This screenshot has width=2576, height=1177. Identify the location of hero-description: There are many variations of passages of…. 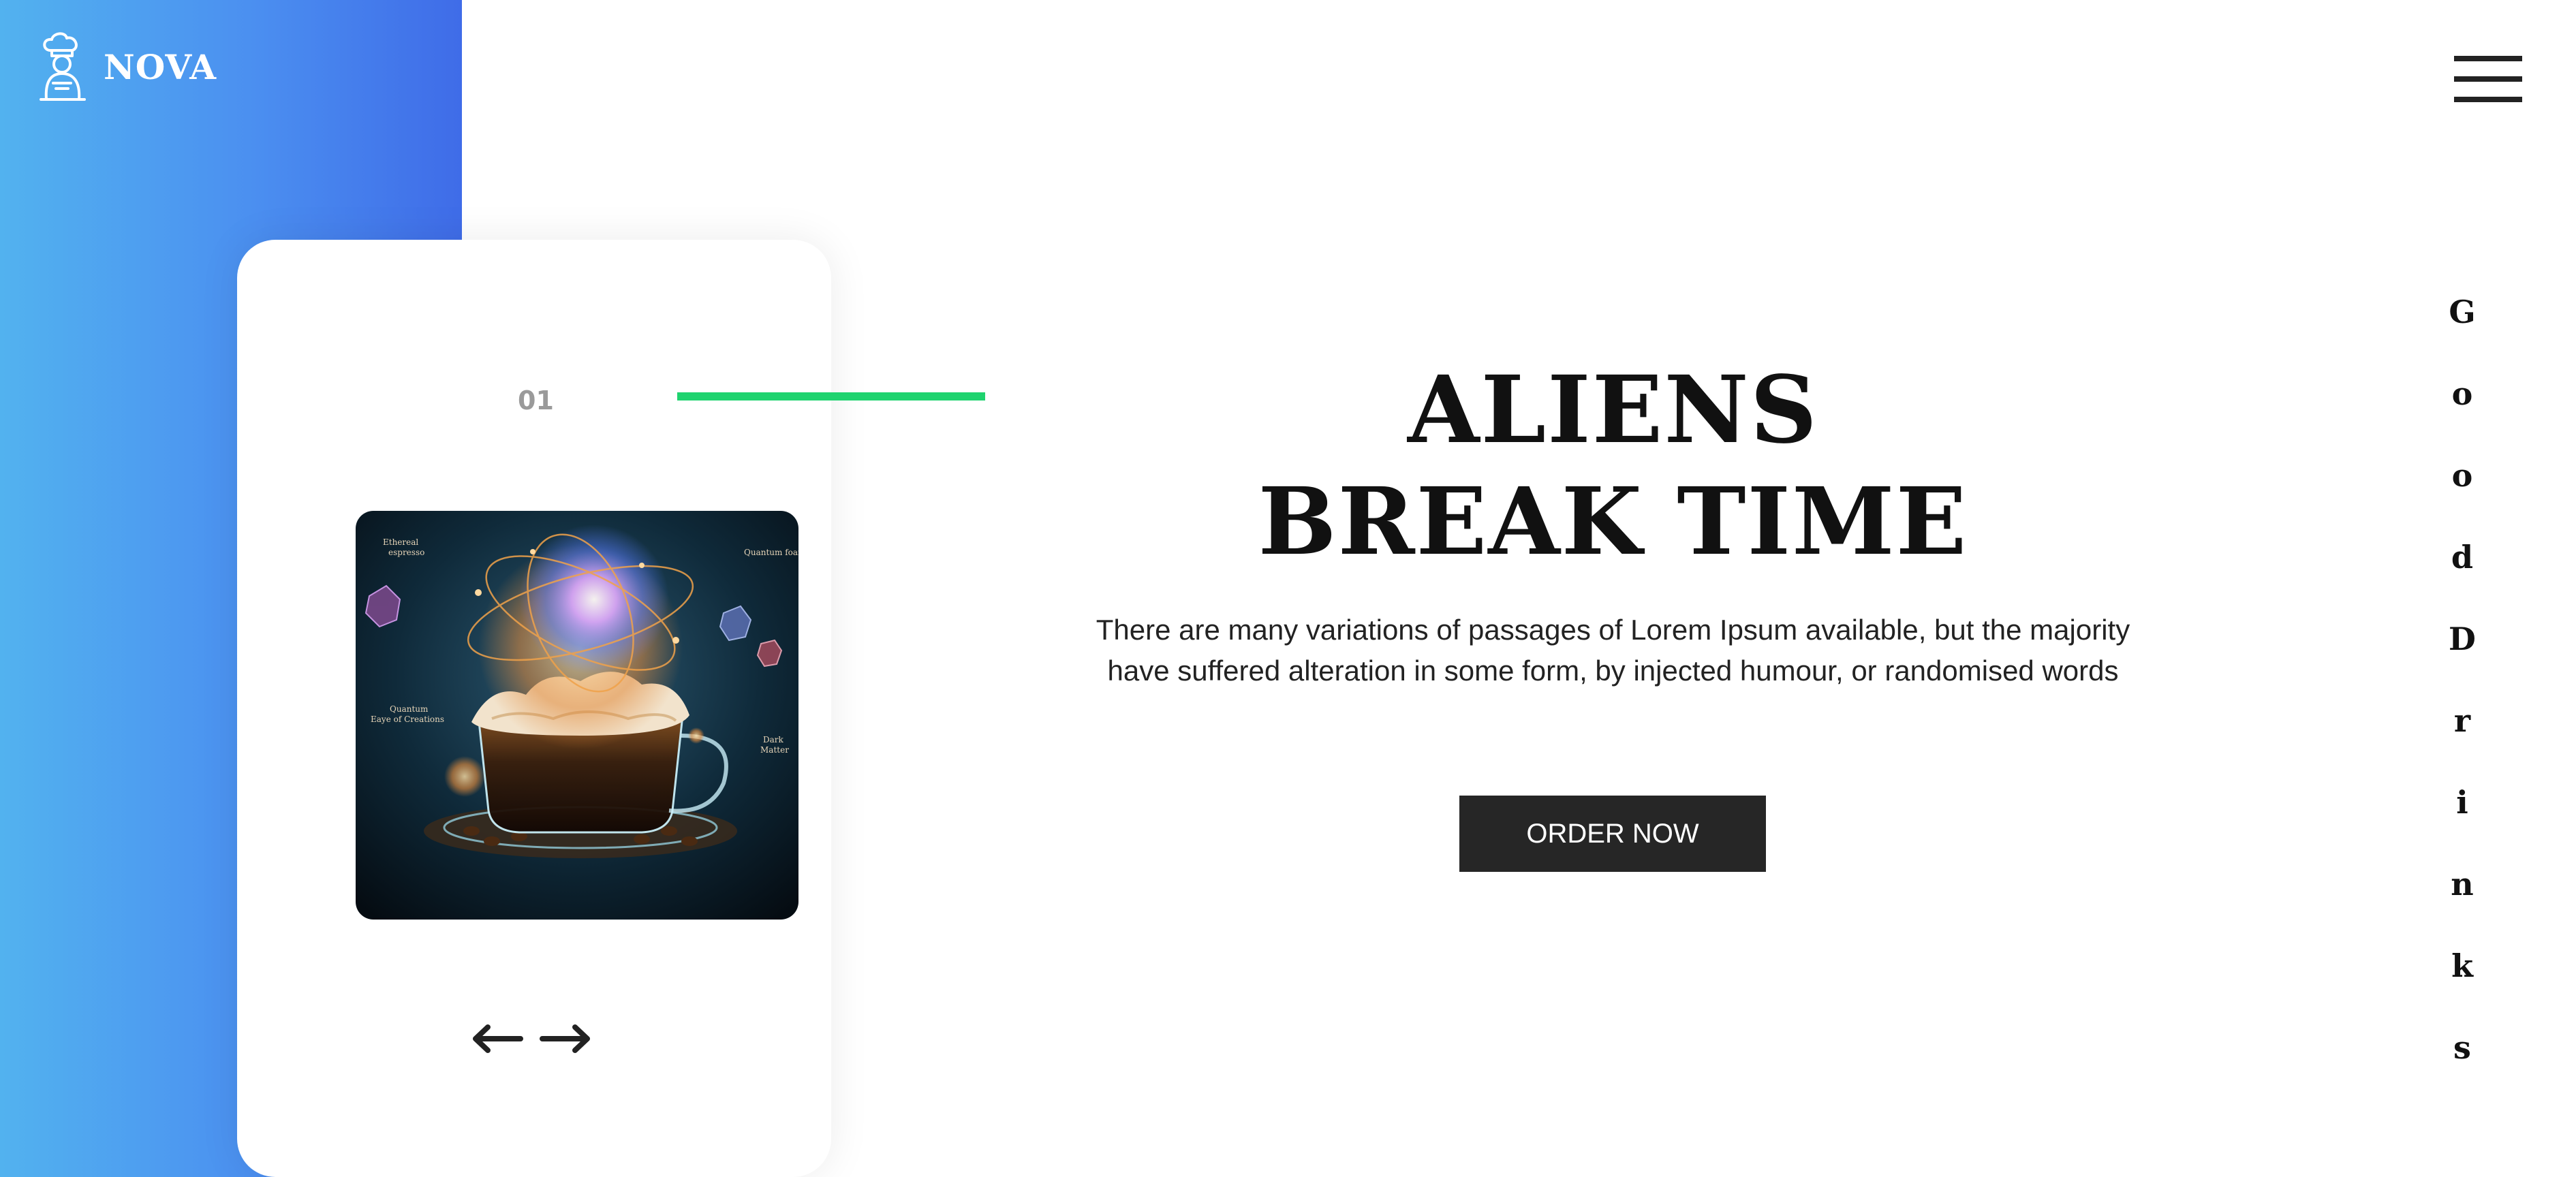
(1613, 651).